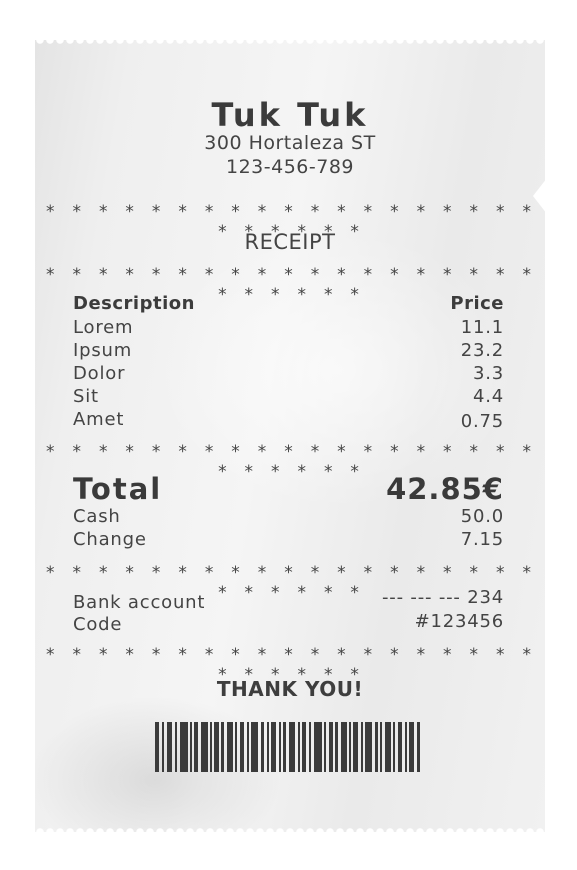  What do you see at coordinates (99, 419) in the screenshot?
I see `item-description: Amet` at bounding box center [99, 419].